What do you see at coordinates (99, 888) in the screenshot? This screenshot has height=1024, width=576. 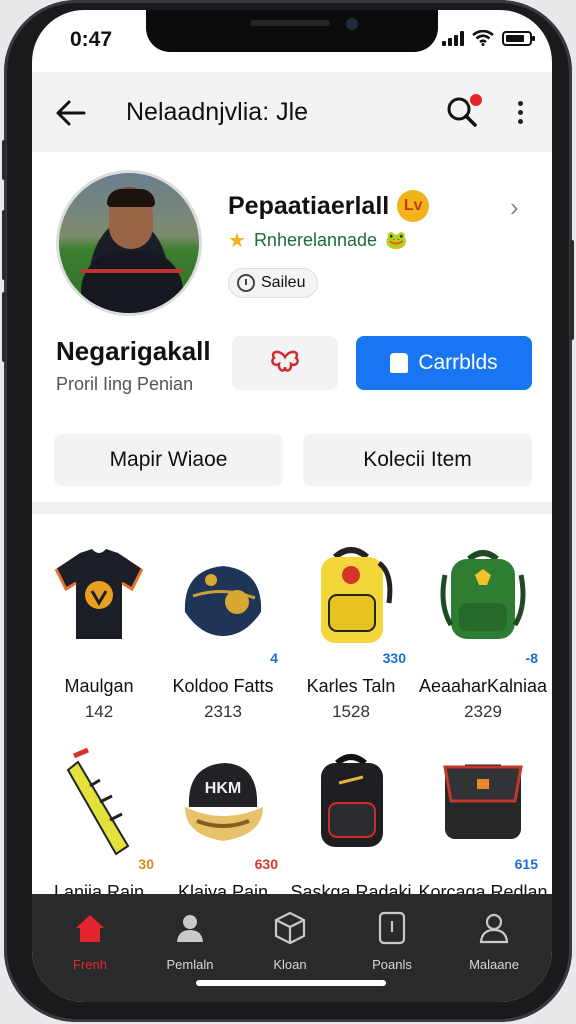 I see `item-name: Laniia Rain` at bounding box center [99, 888].